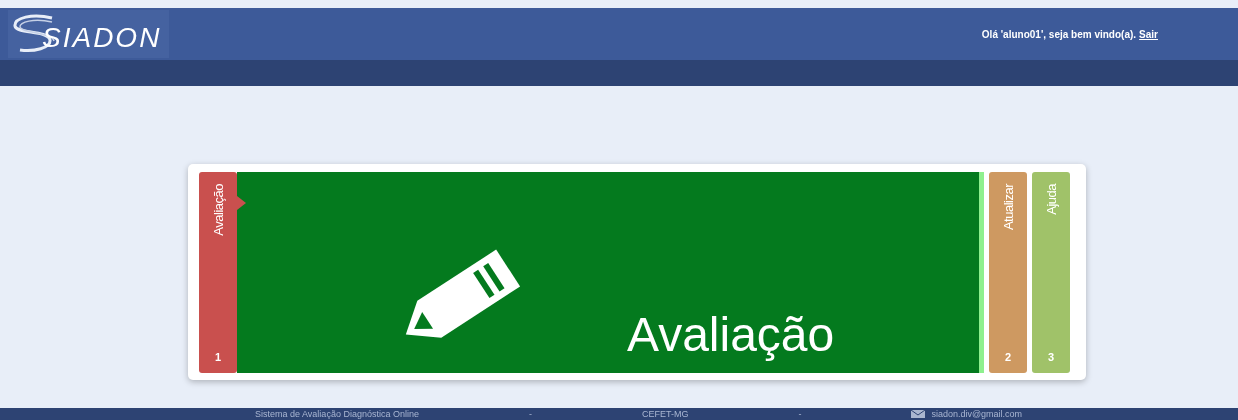 The width and height of the screenshot is (1238, 420). I want to click on footer-text: Sistema de Avaliação Diagnóstica Online, so click(337, 414).